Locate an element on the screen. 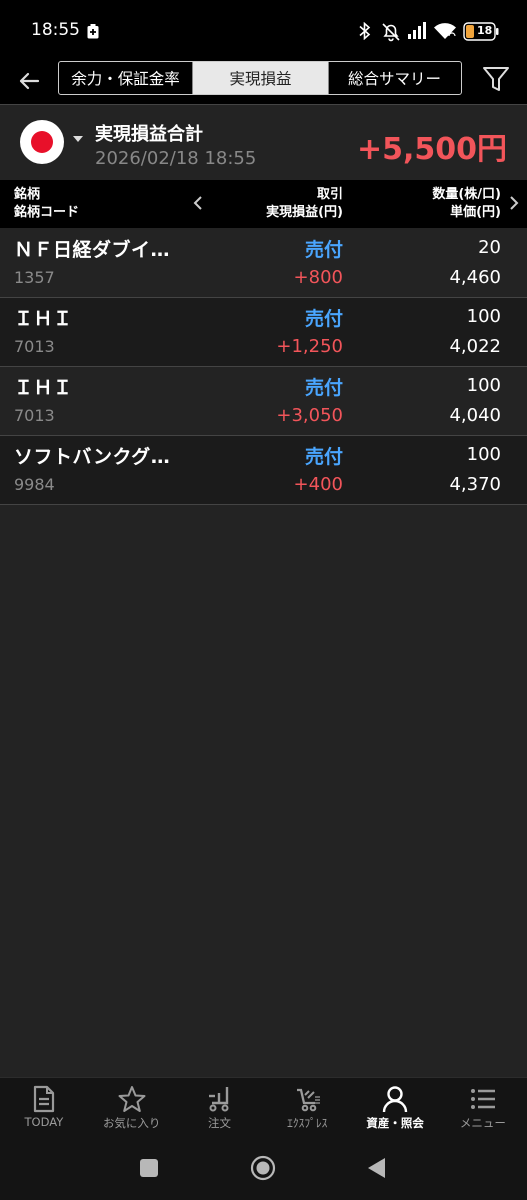  column-stock-code: 銘柄コード is located at coordinates (47, 212).